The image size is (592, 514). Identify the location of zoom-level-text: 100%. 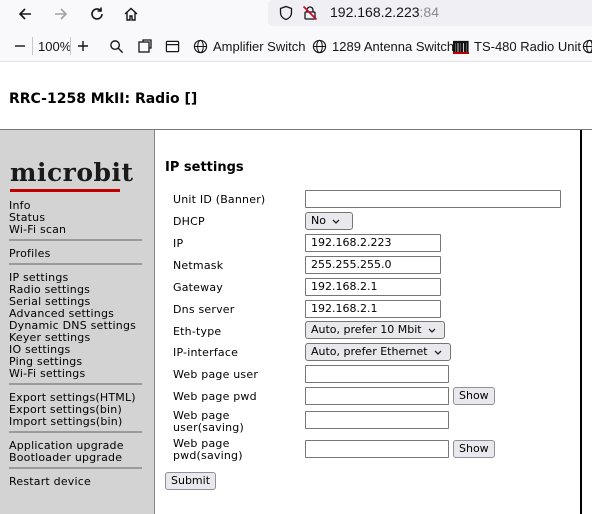
(55, 46).